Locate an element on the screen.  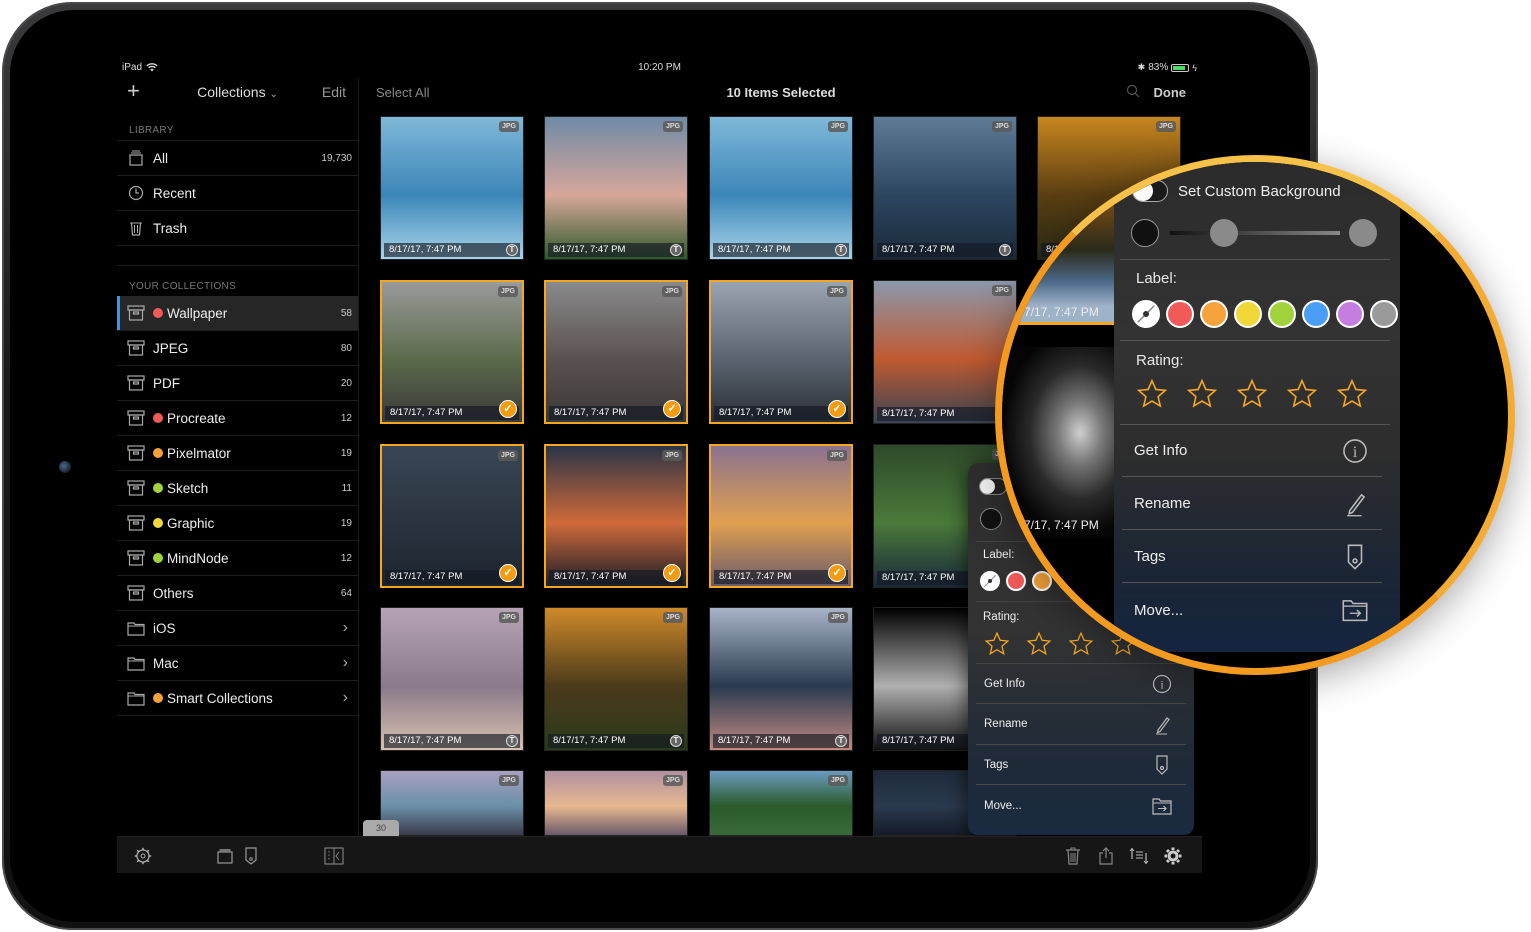
gear-icon is located at coordinates (1173, 856).